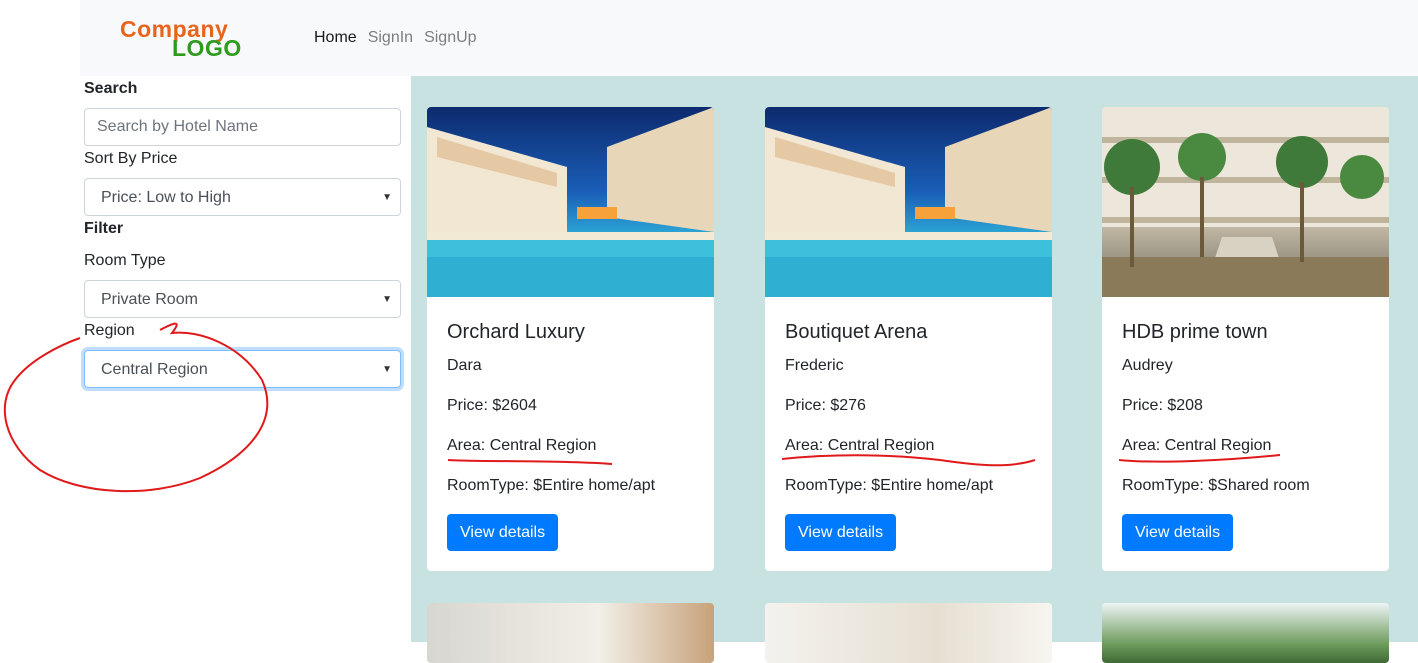  What do you see at coordinates (242, 369) in the screenshot?
I see `region-select: Central Region ▼` at bounding box center [242, 369].